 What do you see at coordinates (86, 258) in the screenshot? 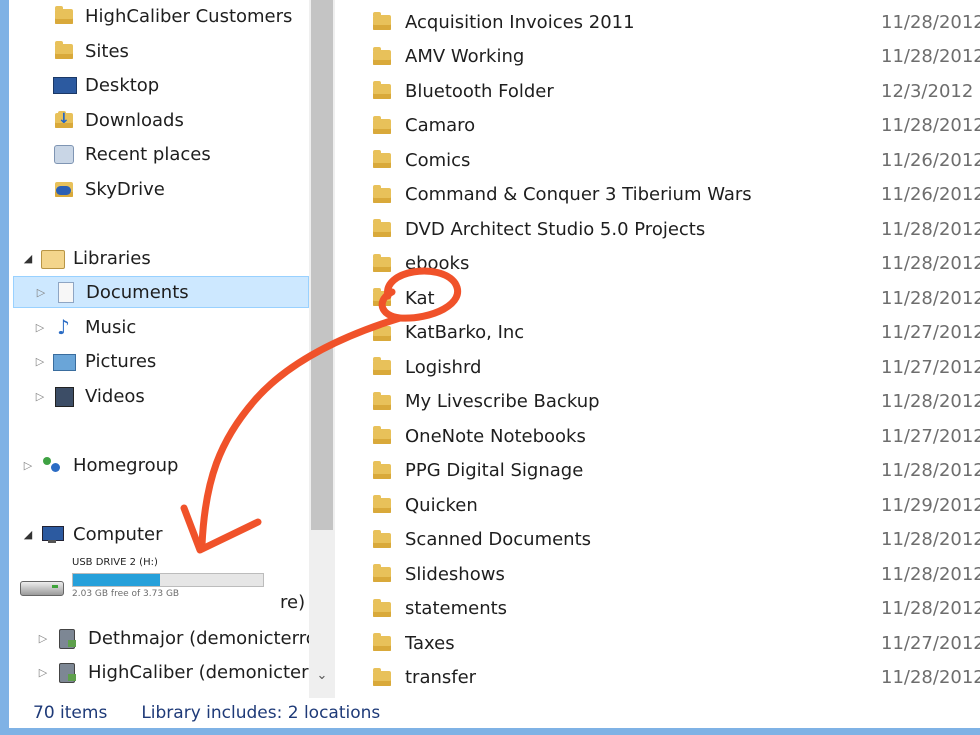
I see `nav-libraries: ◢ Libraries` at bounding box center [86, 258].